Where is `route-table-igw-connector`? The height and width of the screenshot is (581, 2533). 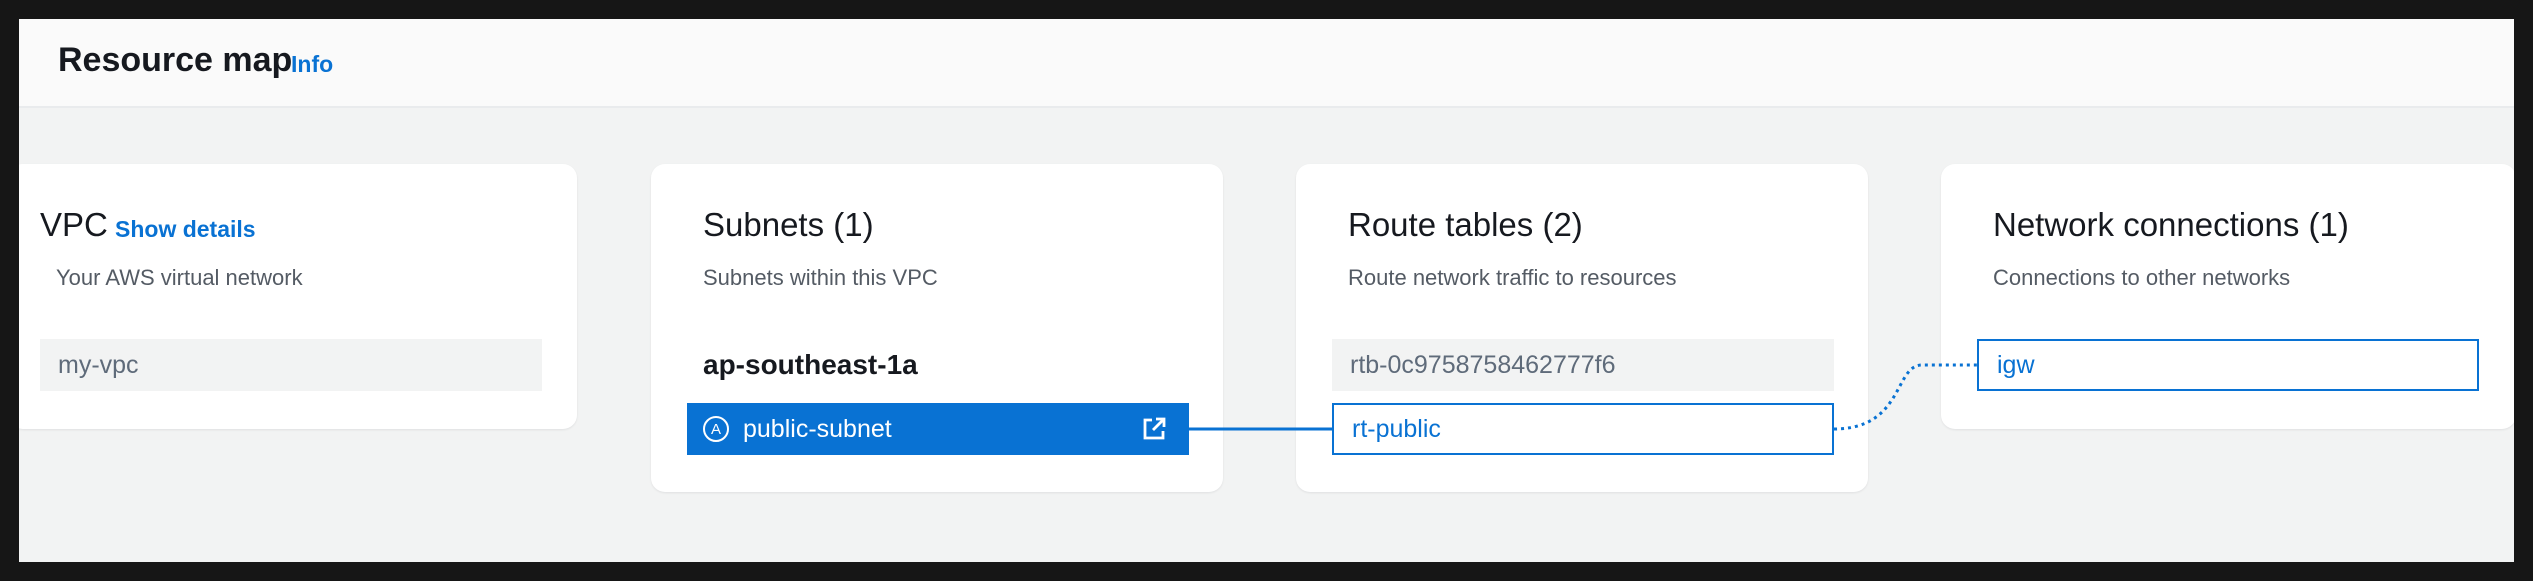
route-table-igw-connector is located at coordinates (1905, 397).